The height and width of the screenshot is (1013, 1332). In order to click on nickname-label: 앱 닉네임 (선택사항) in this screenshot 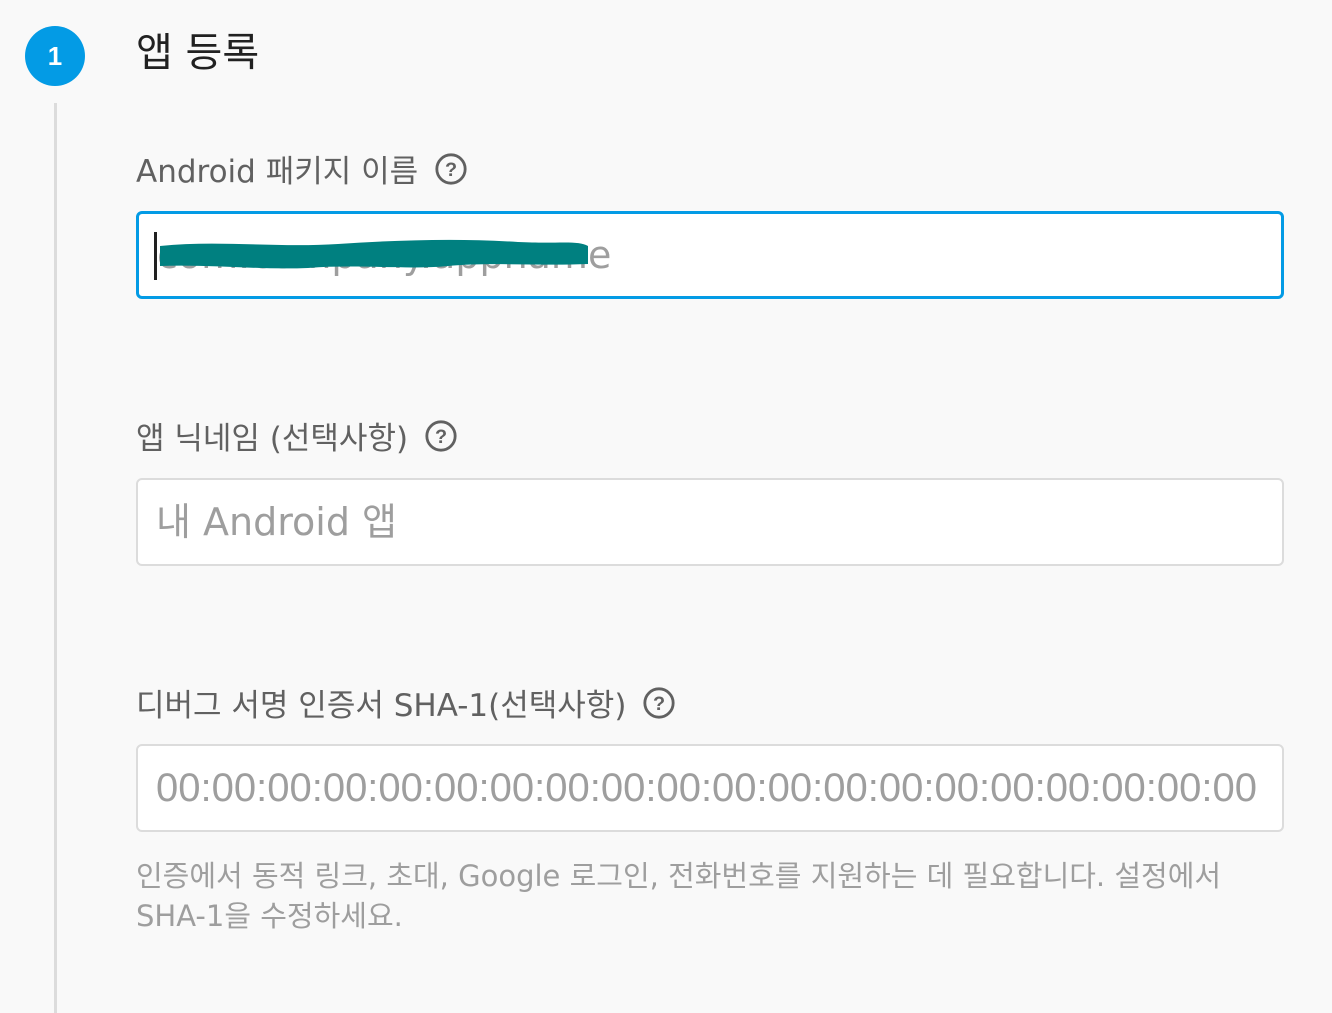, I will do `click(272, 439)`.